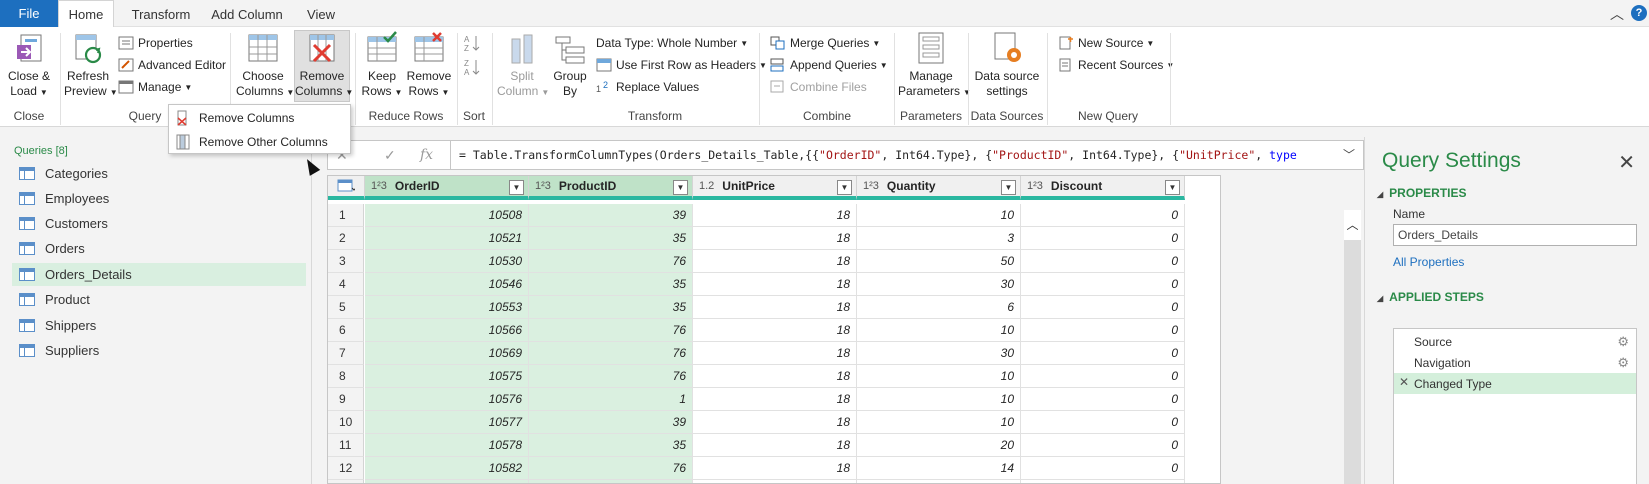 The image size is (1649, 484). Describe the element at coordinates (86, 14) in the screenshot. I see `tab-home: Home` at that location.